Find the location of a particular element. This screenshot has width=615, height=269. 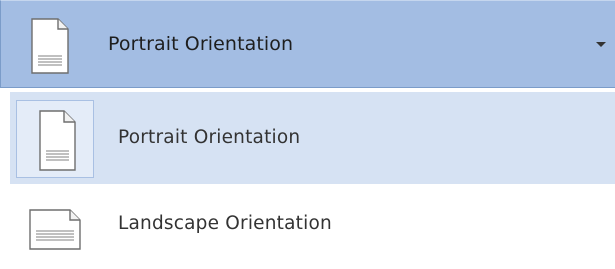

menu-item-label: Portrait Orientation is located at coordinates (209, 137).